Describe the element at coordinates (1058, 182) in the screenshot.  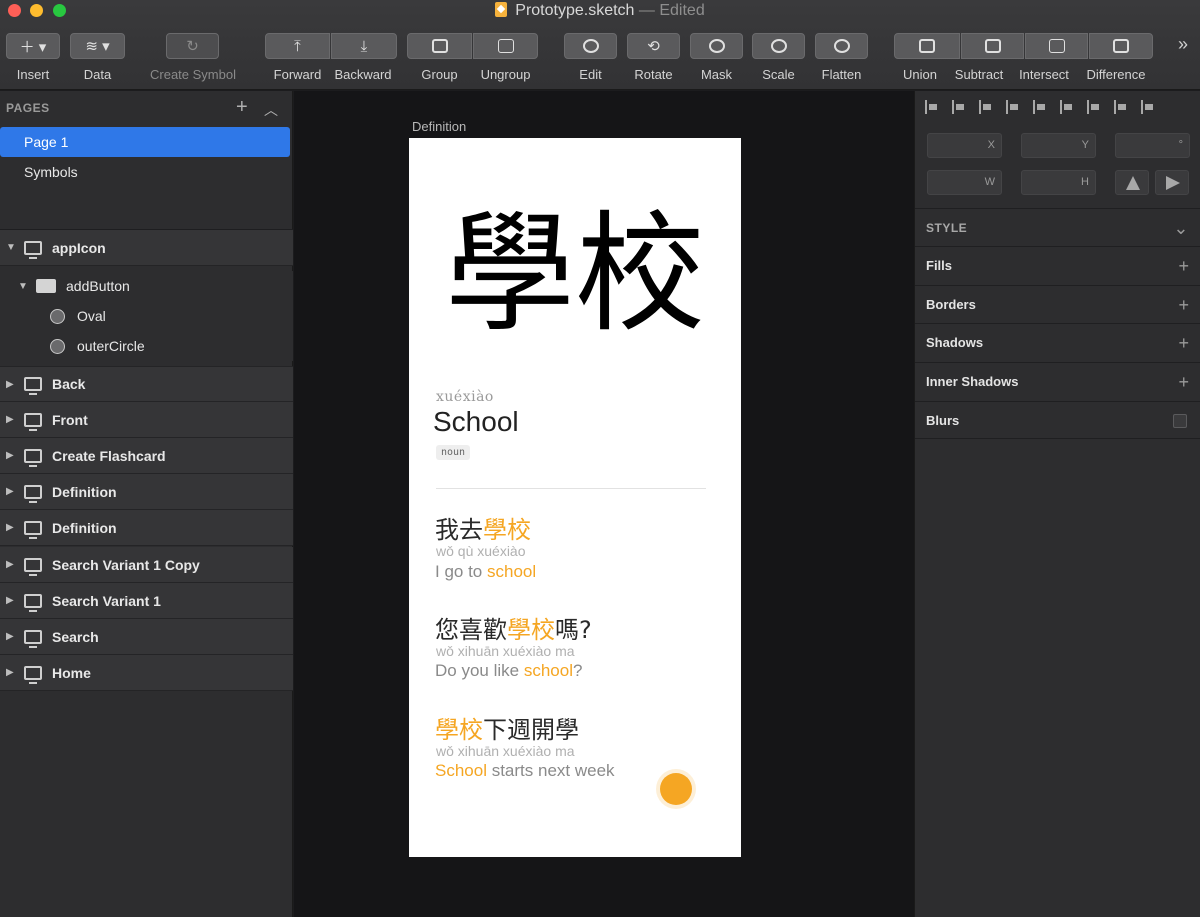
I see `height-field: H` at that location.